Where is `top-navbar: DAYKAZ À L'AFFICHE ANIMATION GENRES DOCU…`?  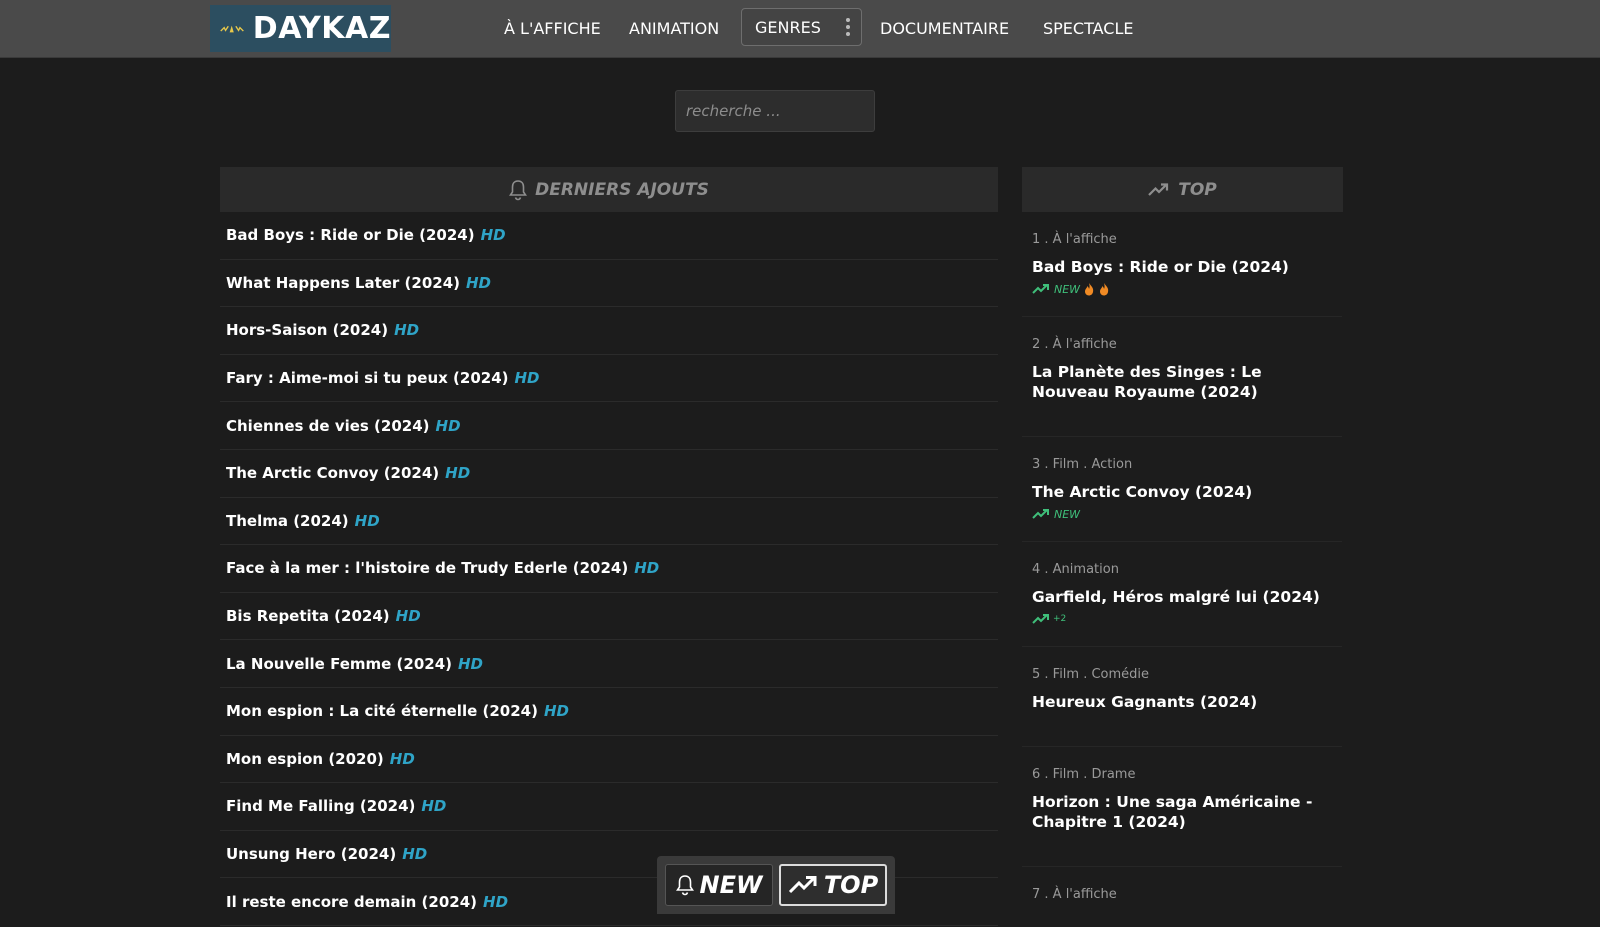
top-navbar: DAYKAZ À L'AFFICHE ANIMATION GENRES DOCU… is located at coordinates (800, 29).